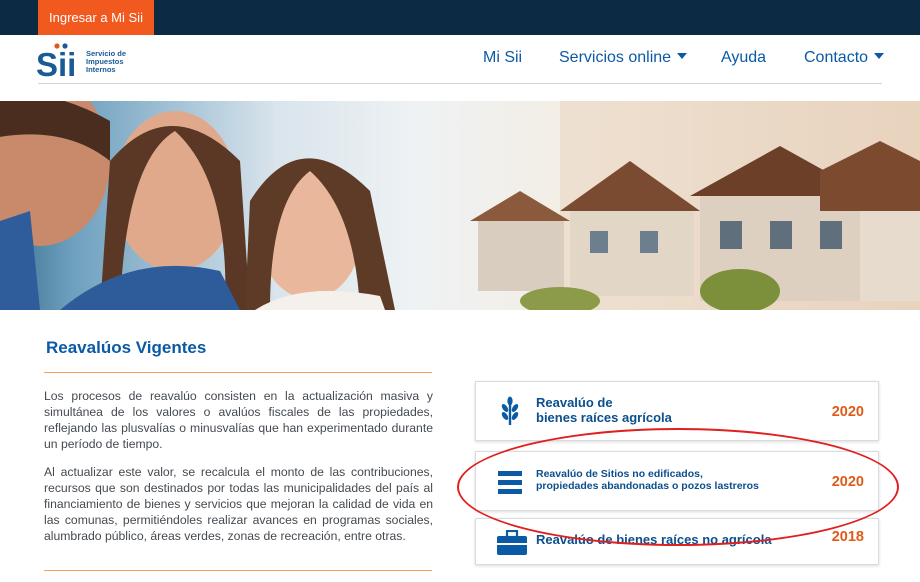 The image size is (920, 582). What do you see at coordinates (510, 410) in the screenshot?
I see `wheat-icon` at bounding box center [510, 410].